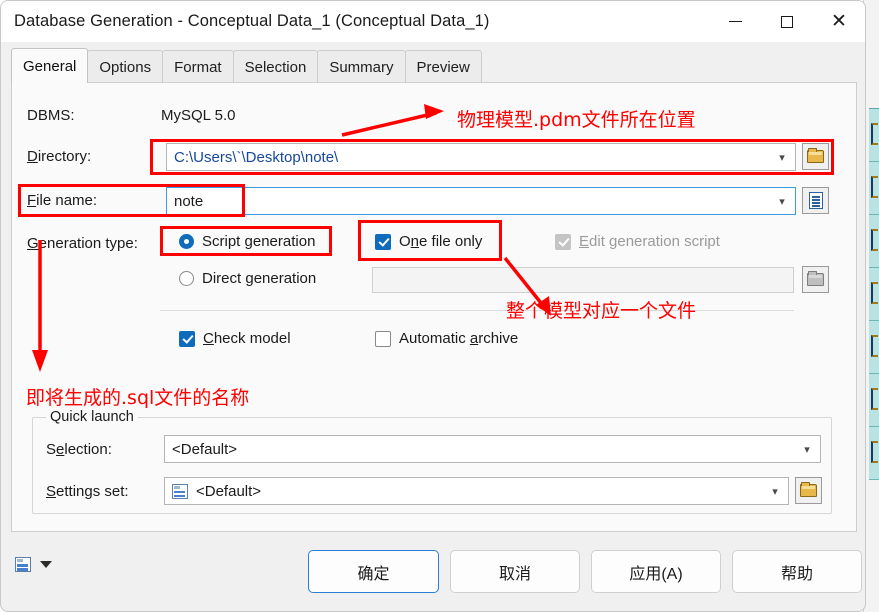 The width and height of the screenshot is (879, 612). I want to click on annotation-directory-text: 物理模型.pdm文件所在位置, so click(576, 120).